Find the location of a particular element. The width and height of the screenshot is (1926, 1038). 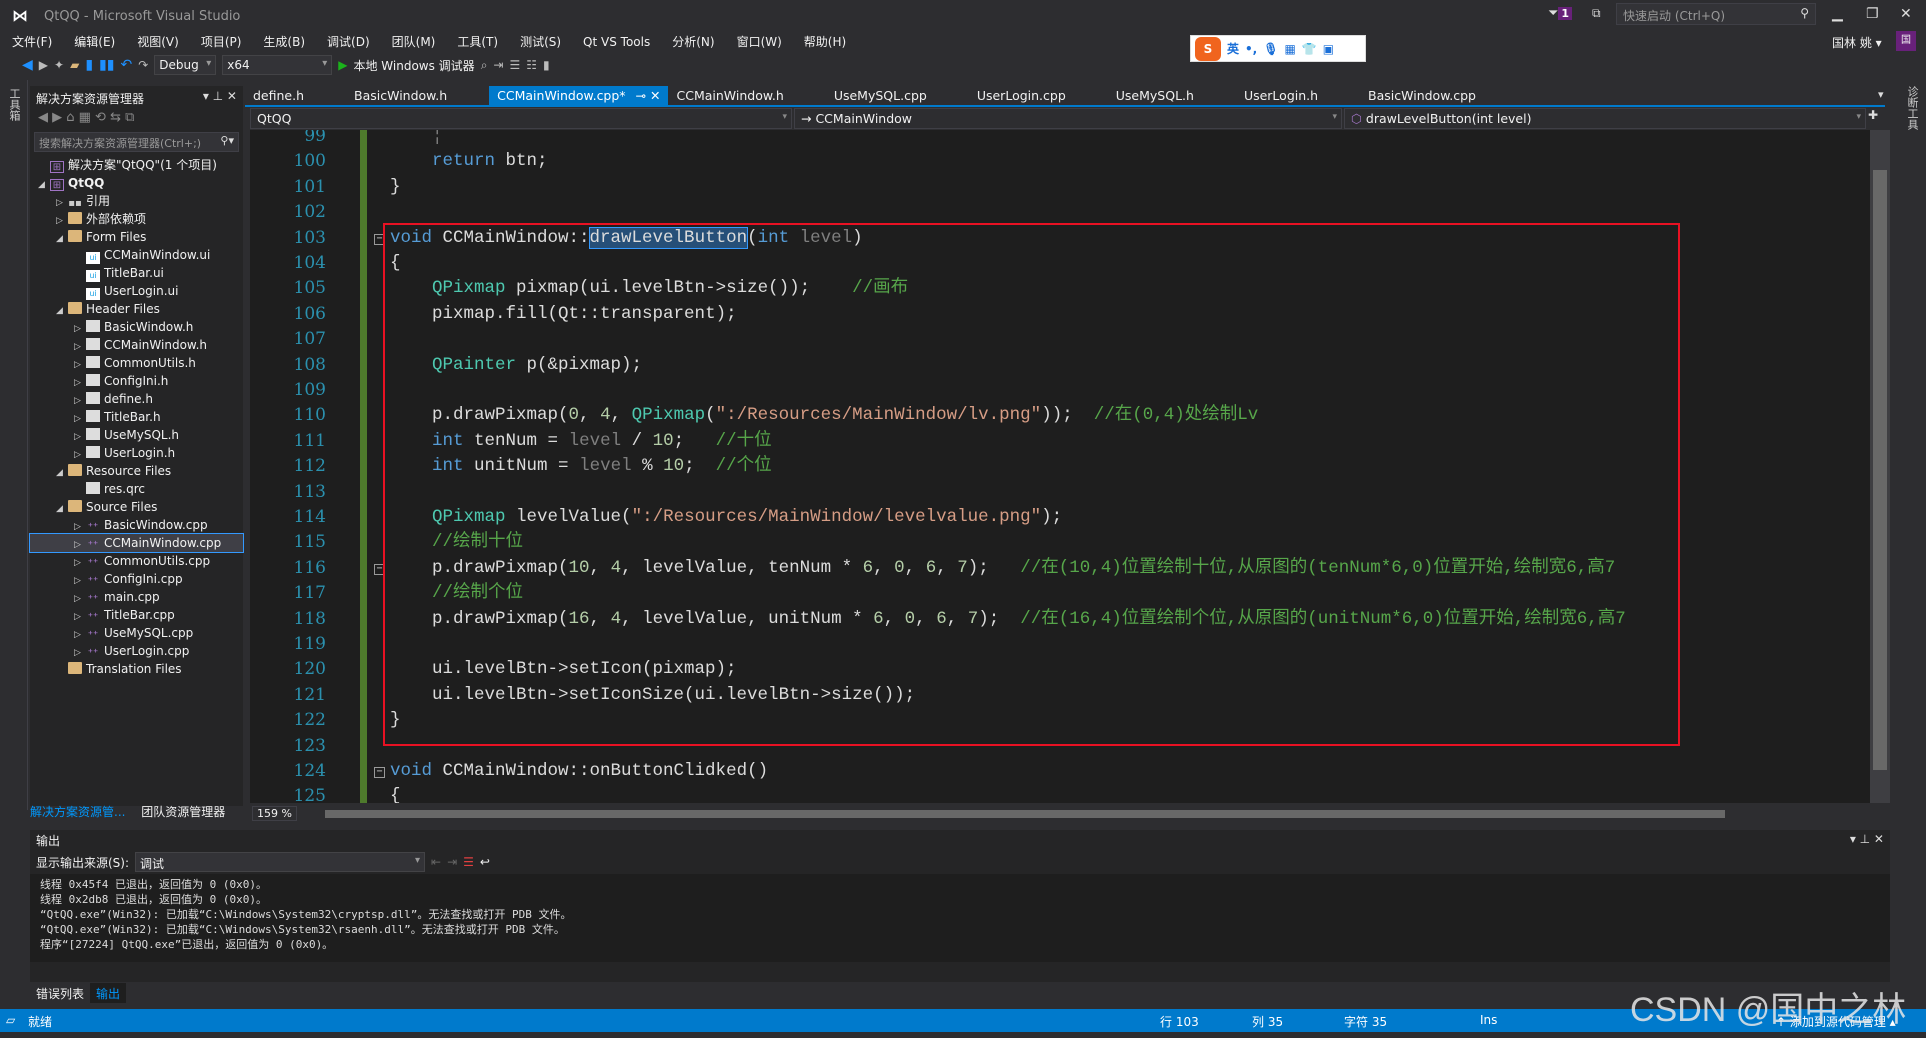

zoom-select: 159 % is located at coordinates (274, 813).